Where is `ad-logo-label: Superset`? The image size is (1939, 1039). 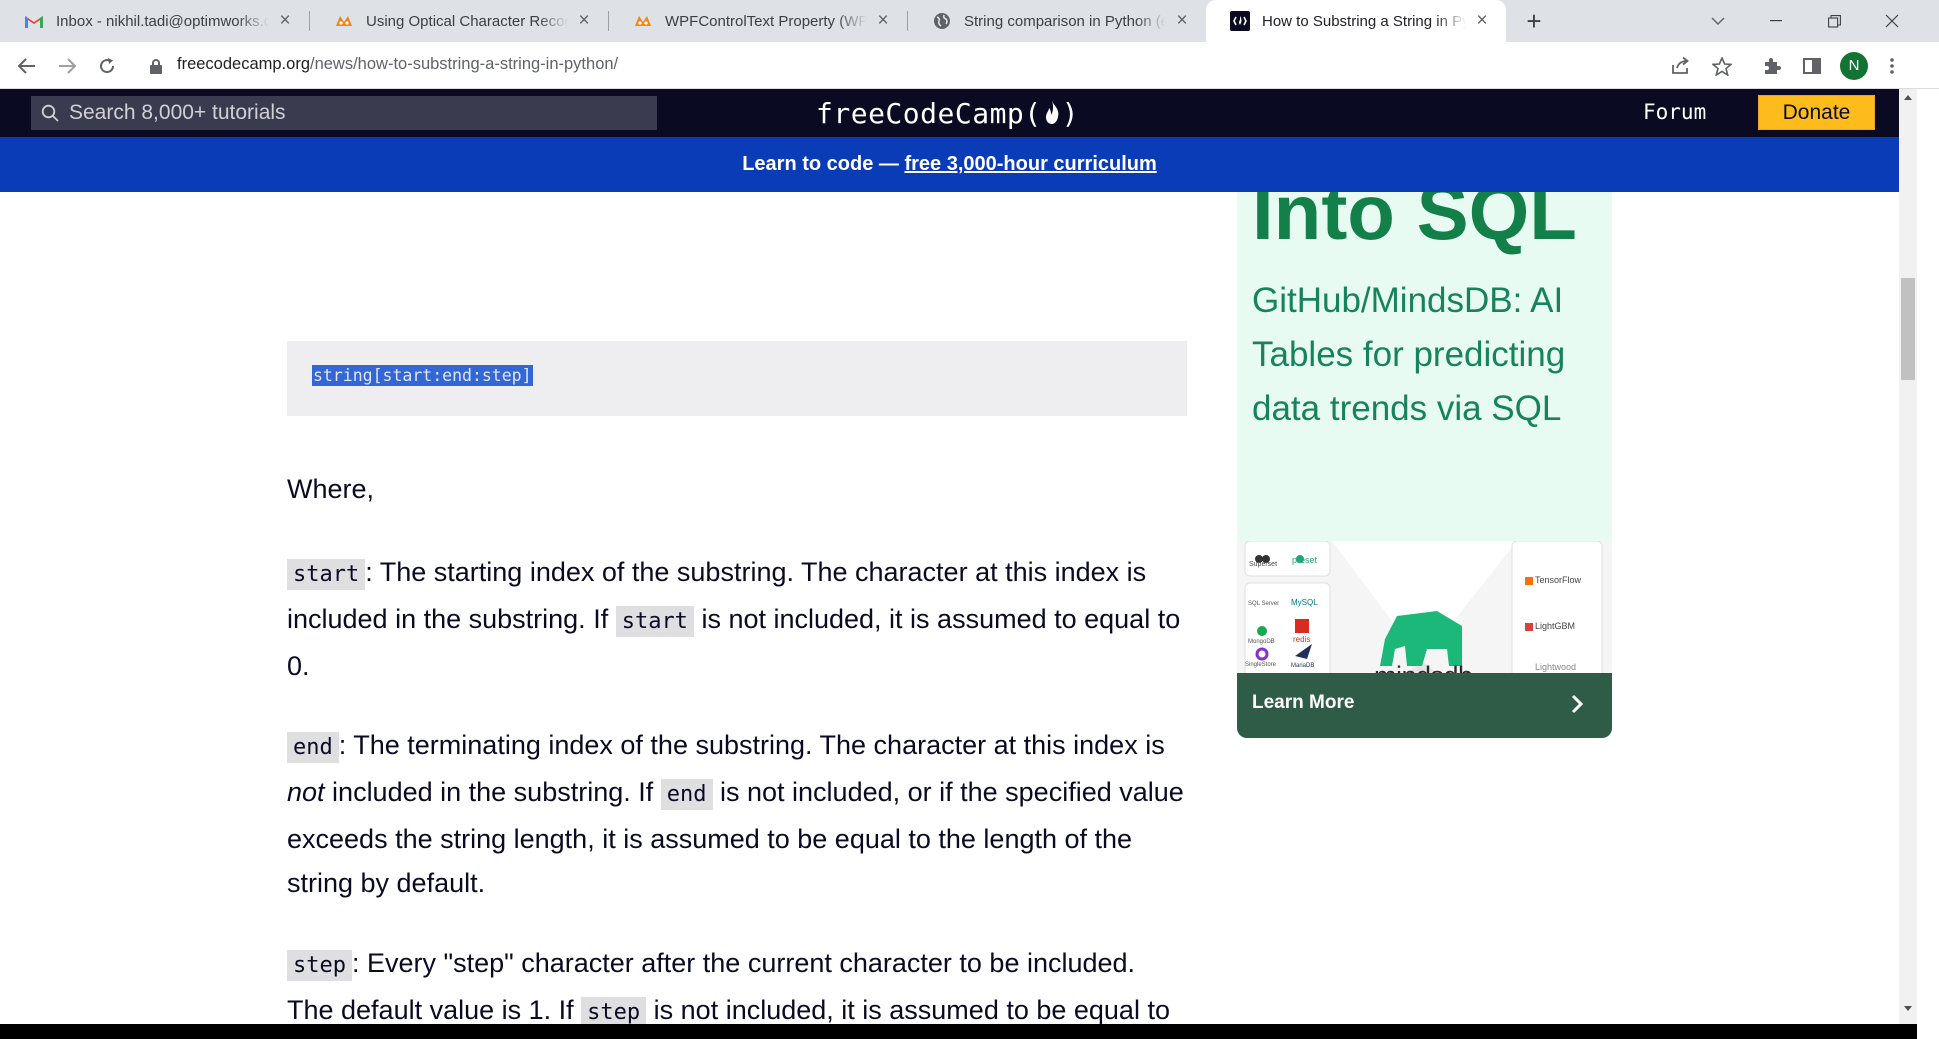 ad-logo-label: Superset is located at coordinates (1263, 564).